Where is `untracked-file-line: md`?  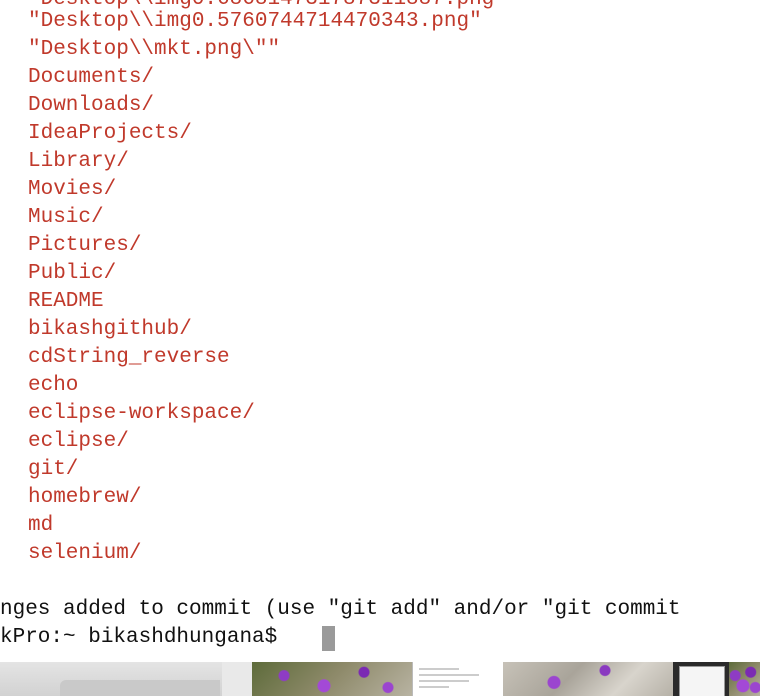
untracked-file-line: md is located at coordinates (41, 525).